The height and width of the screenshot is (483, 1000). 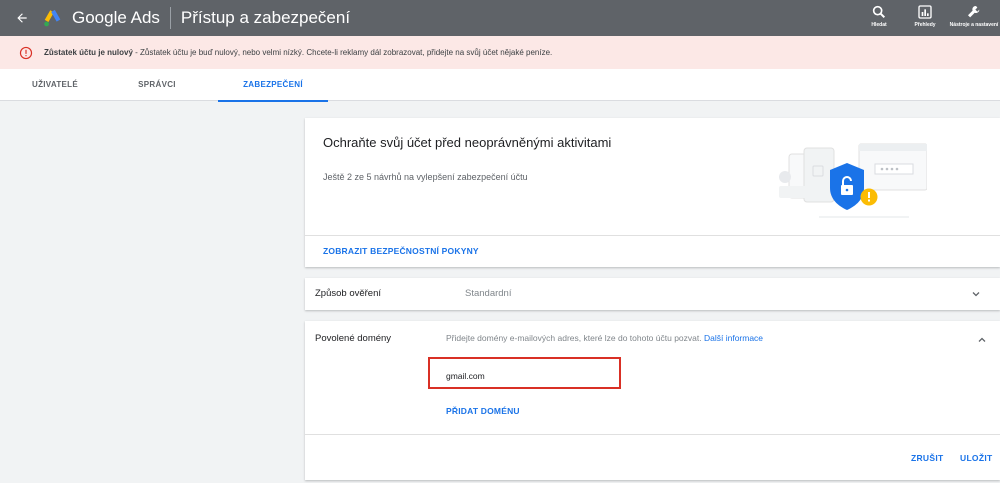 What do you see at coordinates (652, 235) in the screenshot?
I see `card-divider` at bounding box center [652, 235].